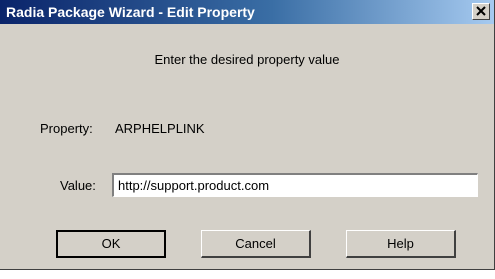 The height and width of the screenshot is (279, 495). Describe the element at coordinates (78, 185) in the screenshot. I see `value-label: Value:` at that location.